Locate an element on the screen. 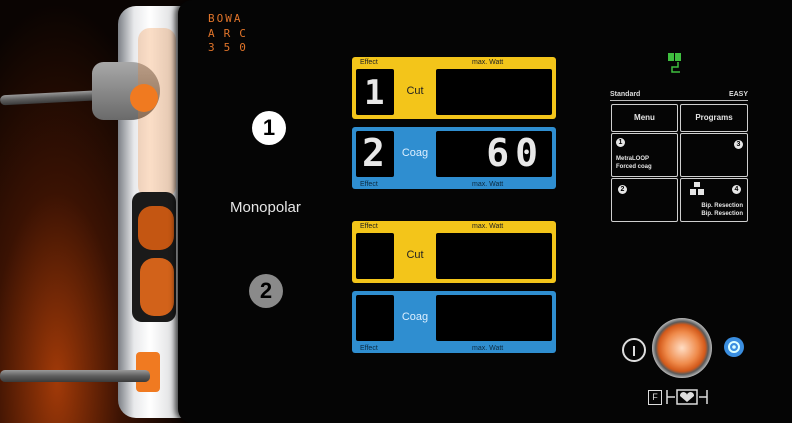 This screenshot has height=423, width=792. ch1-cut-watt-label: max. Watt is located at coordinates (488, 62).